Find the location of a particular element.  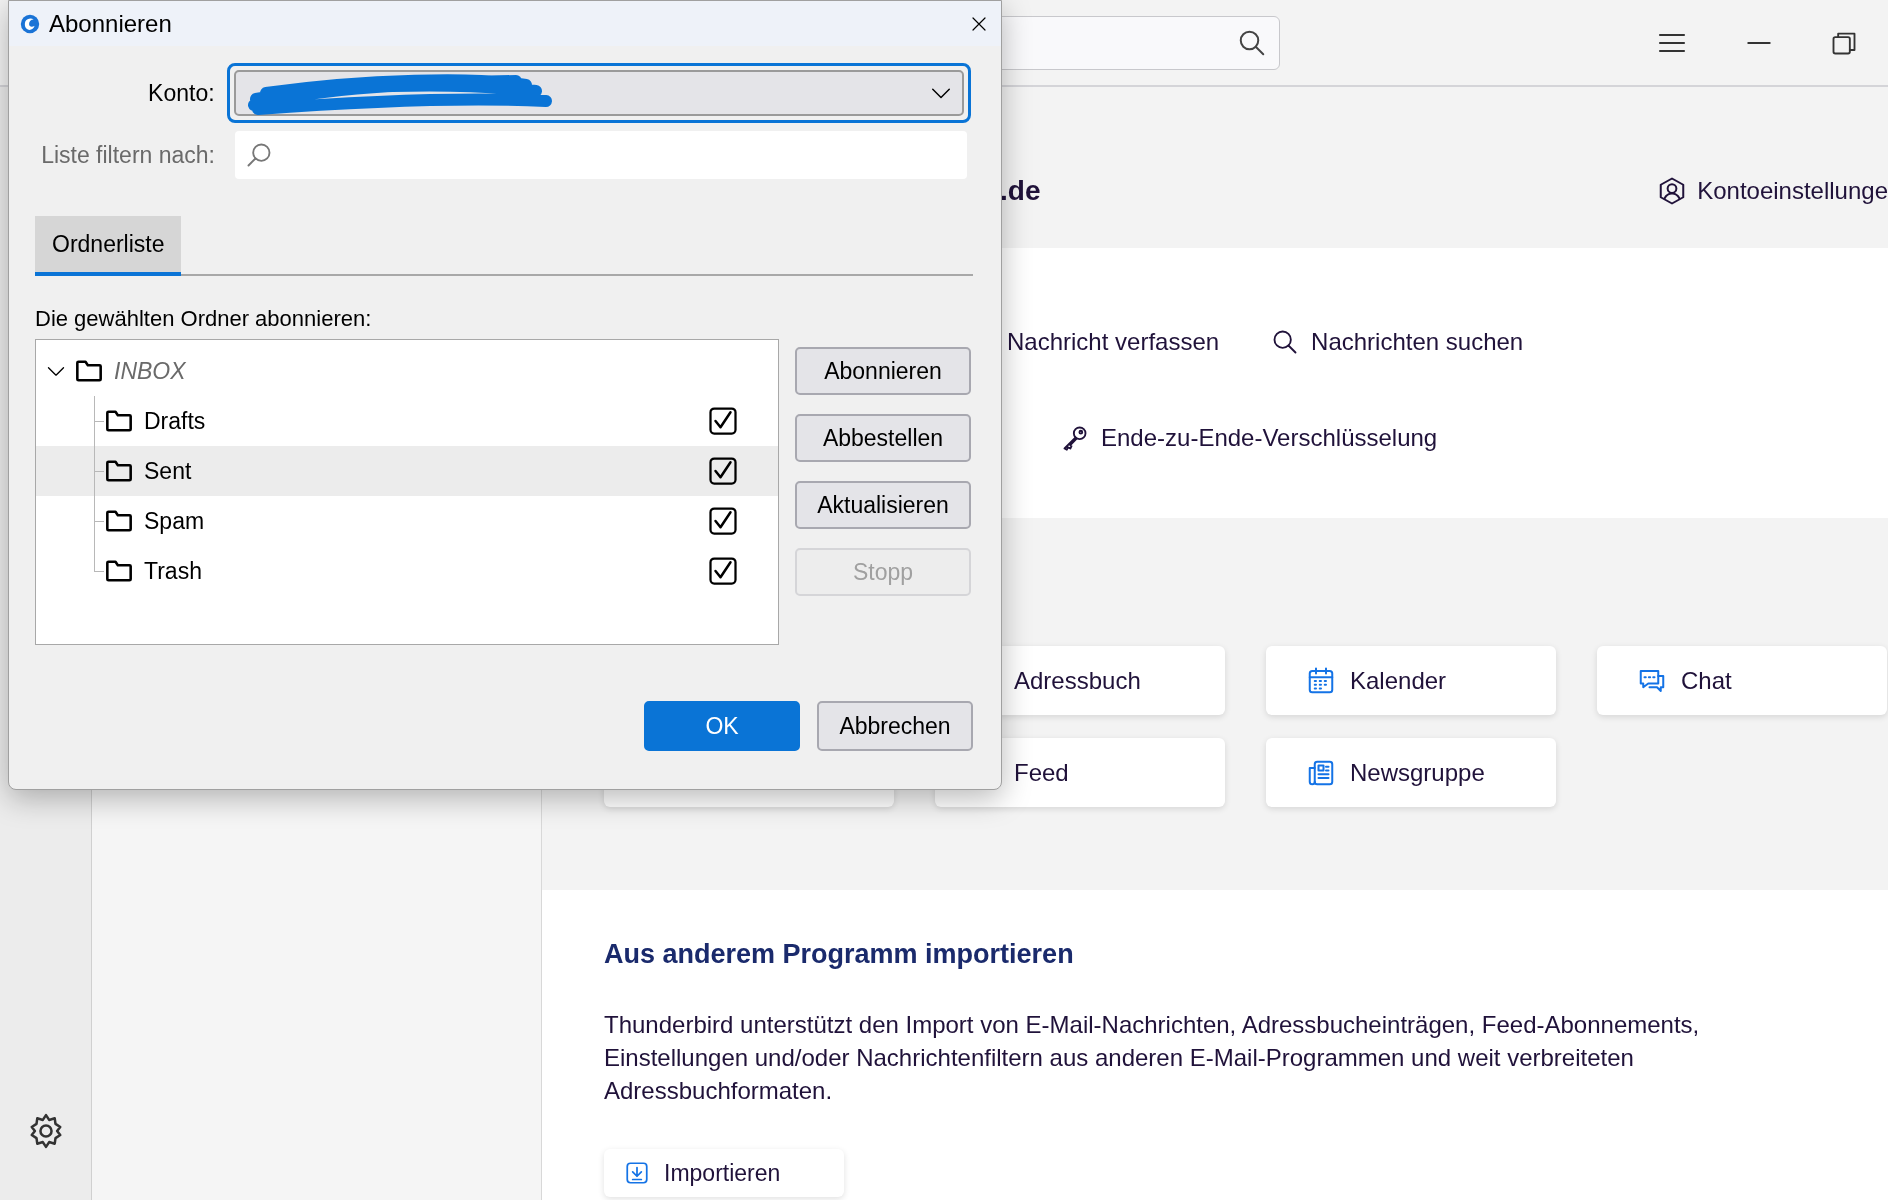

action-button: Abonnieren is located at coordinates (883, 371).